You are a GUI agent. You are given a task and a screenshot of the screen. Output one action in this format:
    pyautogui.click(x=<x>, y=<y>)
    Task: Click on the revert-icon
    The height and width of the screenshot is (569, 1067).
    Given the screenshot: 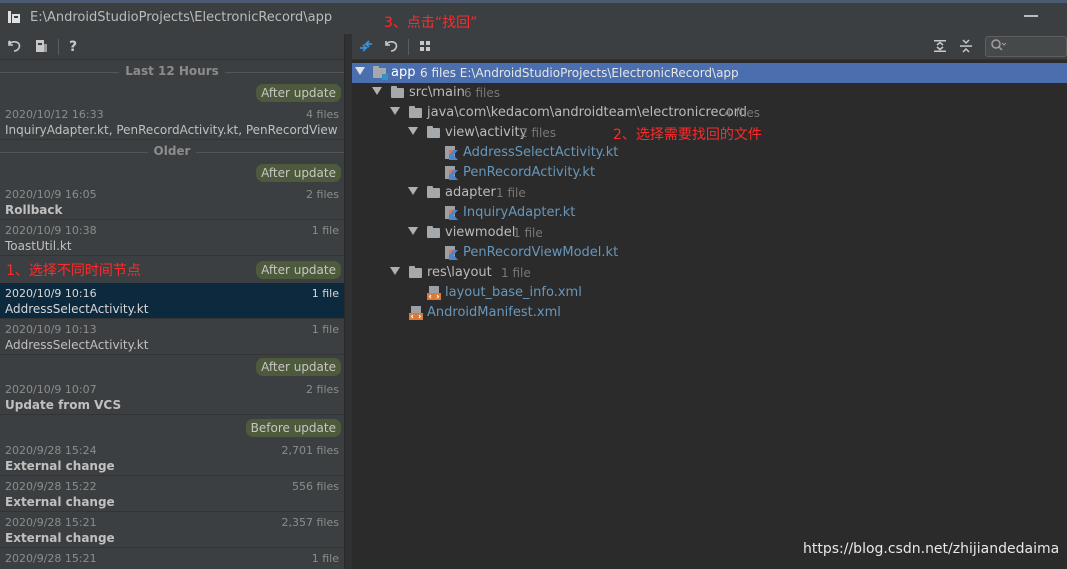 What is the action you would take?
    pyautogui.click(x=392, y=47)
    